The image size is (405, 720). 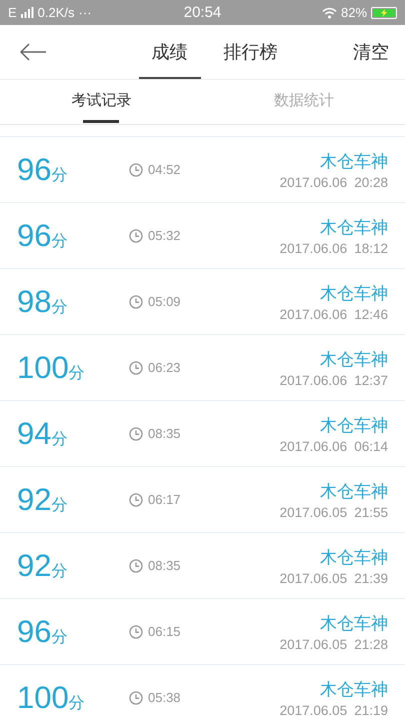 What do you see at coordinates (33, 52) in the screenshot?
I see `back-arrow-icon` at bounding box center [33, 52].